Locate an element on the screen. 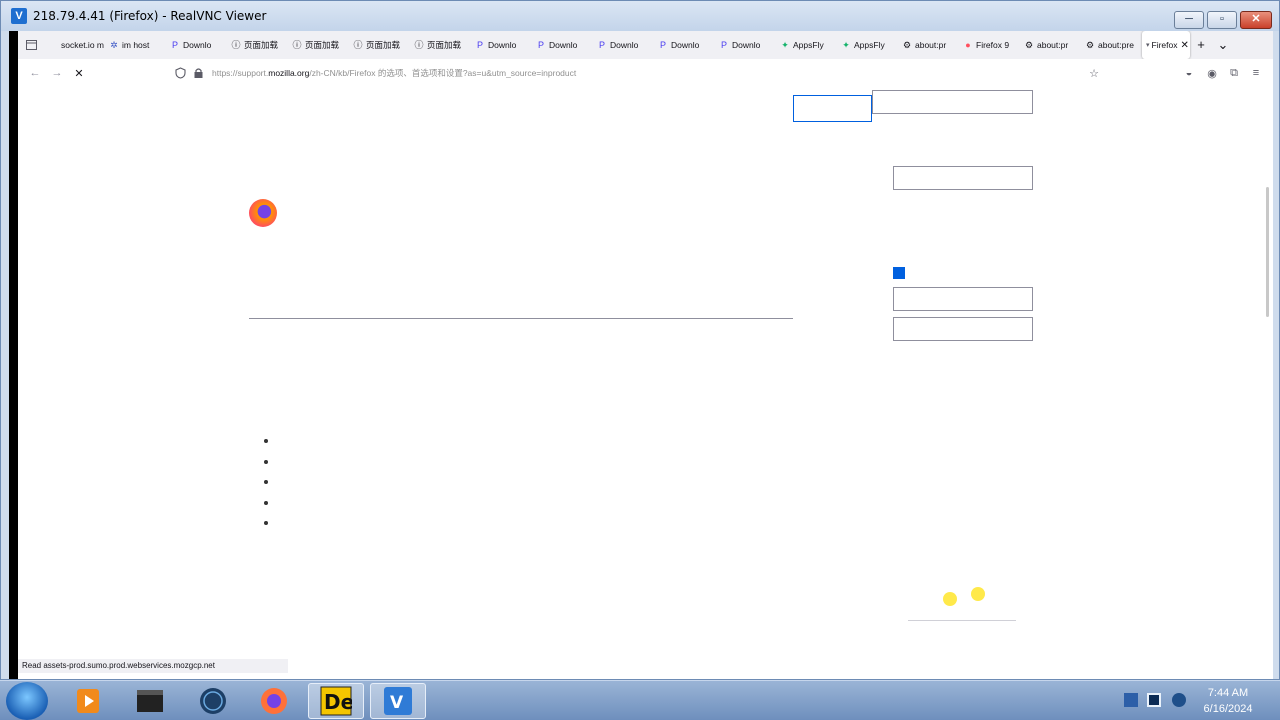 The width and height of the screenshot is (1280, 720). taskbar-media-player is located at coordinates (88, 701).